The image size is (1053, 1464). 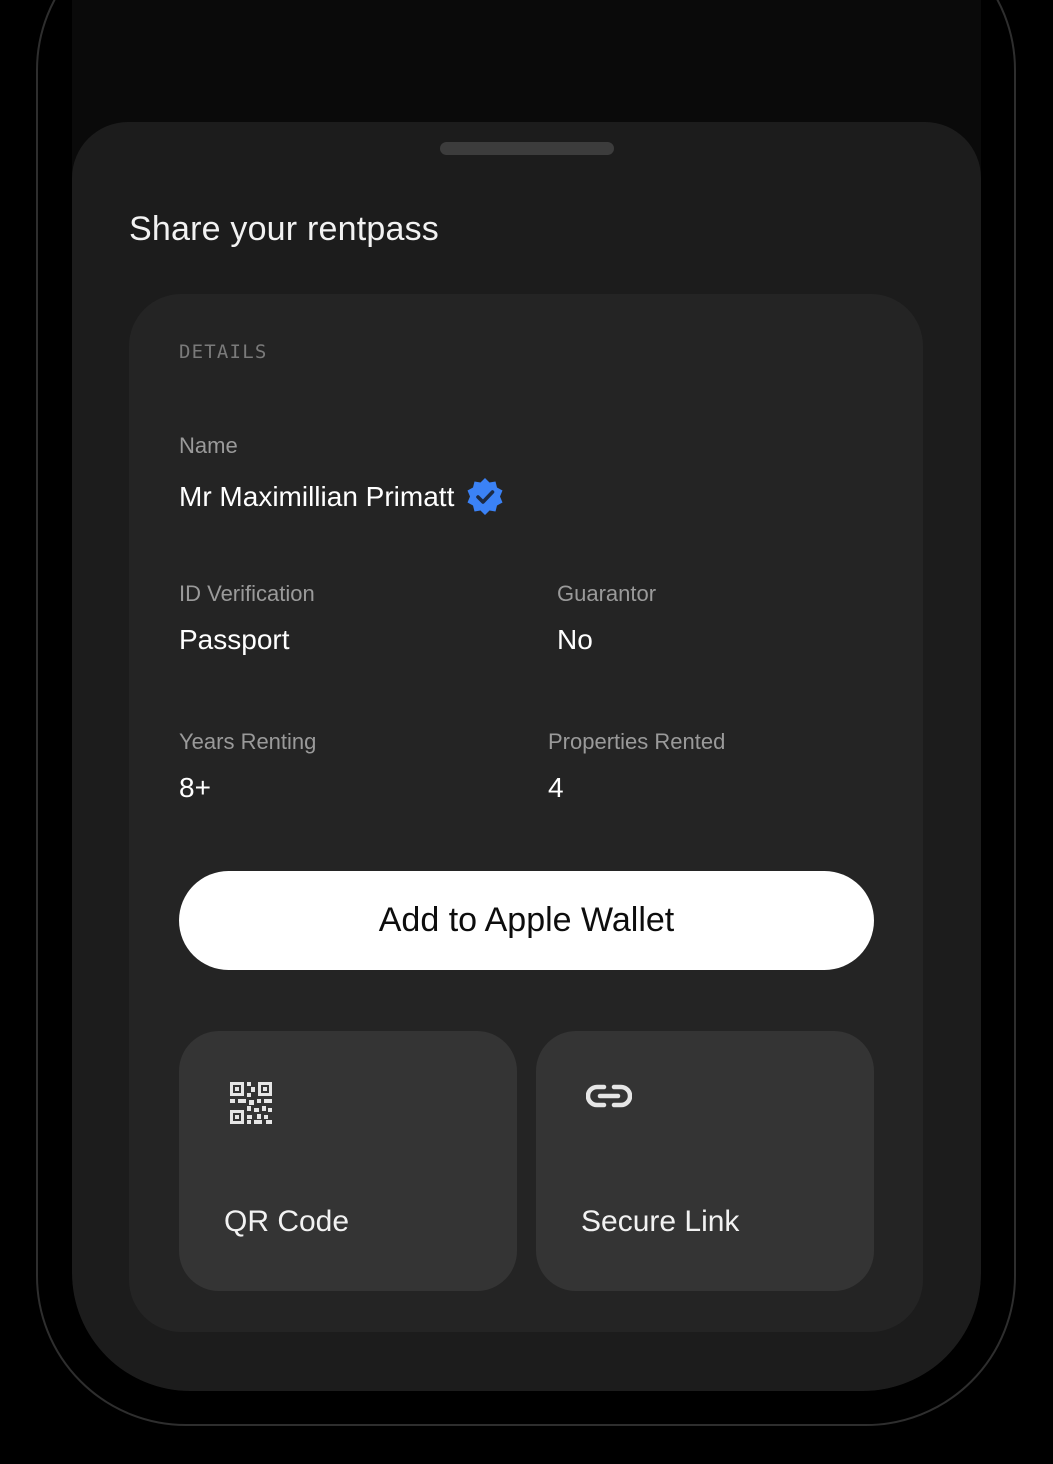 I want to click on years-renting-value: 8+, so click(x=195, y=787).